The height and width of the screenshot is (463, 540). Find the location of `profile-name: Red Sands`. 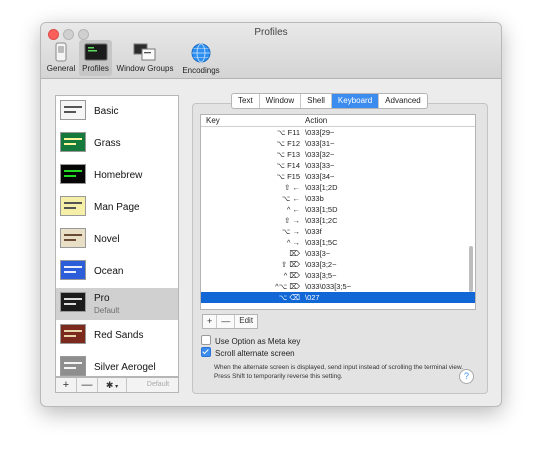

profile-name: Red Sands is located at coordinates (119, 335).